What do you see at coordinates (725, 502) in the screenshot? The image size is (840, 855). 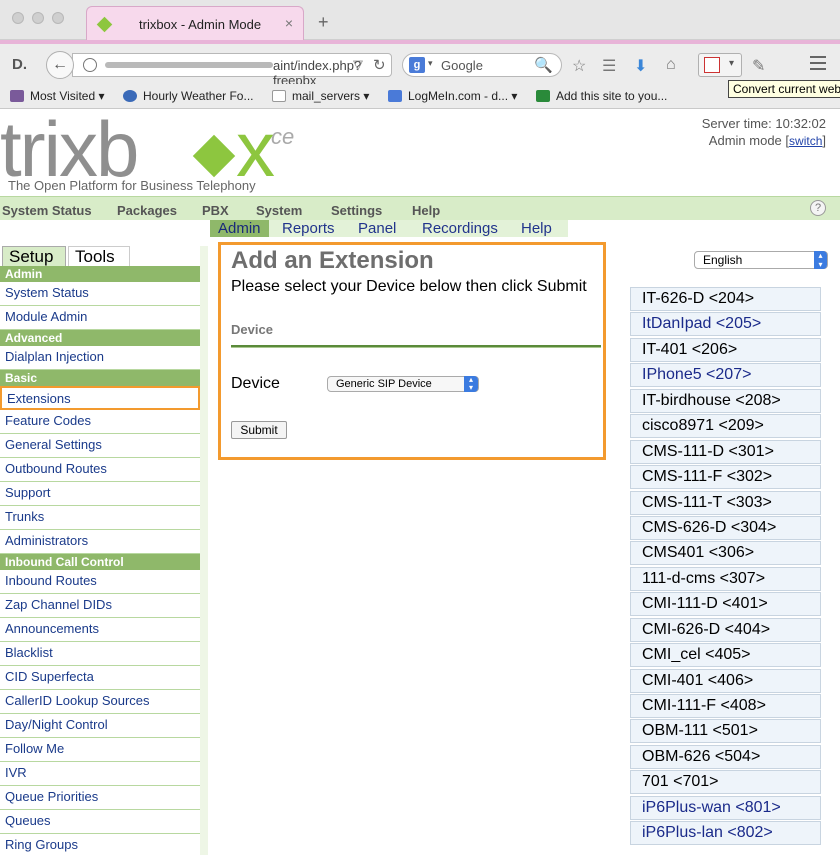 I see `extension-list-item: CMS-111-T <303>` at bounding box center [725, 502].